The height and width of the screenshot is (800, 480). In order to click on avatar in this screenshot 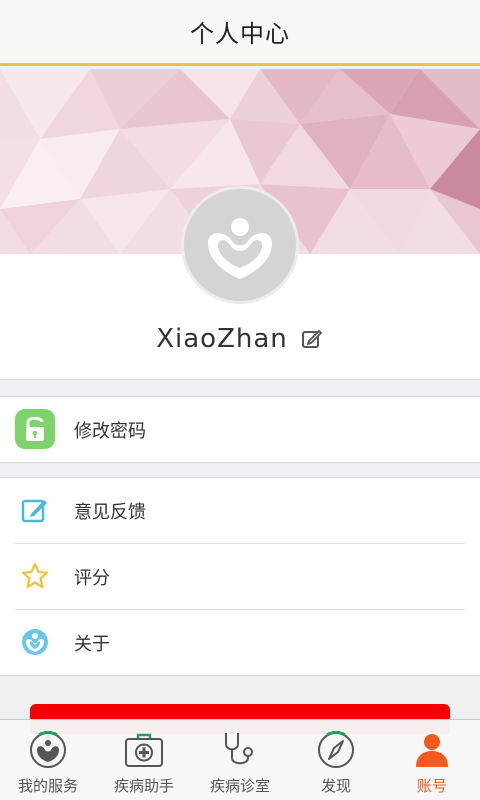, I will do `click(240, 245)`.